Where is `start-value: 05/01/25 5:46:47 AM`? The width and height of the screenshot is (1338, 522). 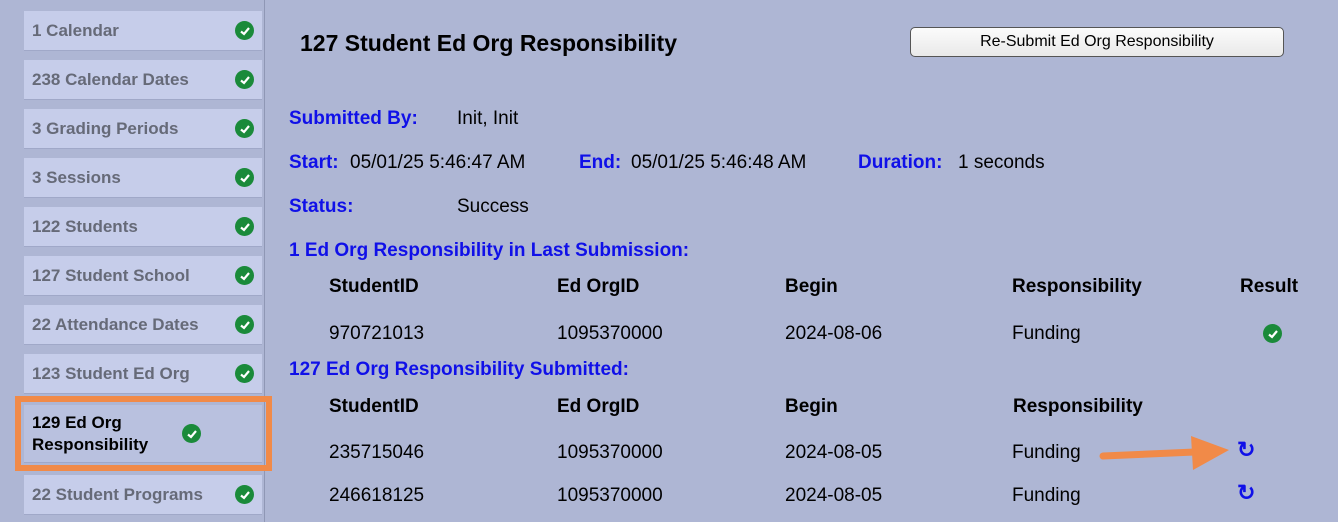 start-value: 05/01/25 5:46:47 AM is located at coordinates (438, 162).